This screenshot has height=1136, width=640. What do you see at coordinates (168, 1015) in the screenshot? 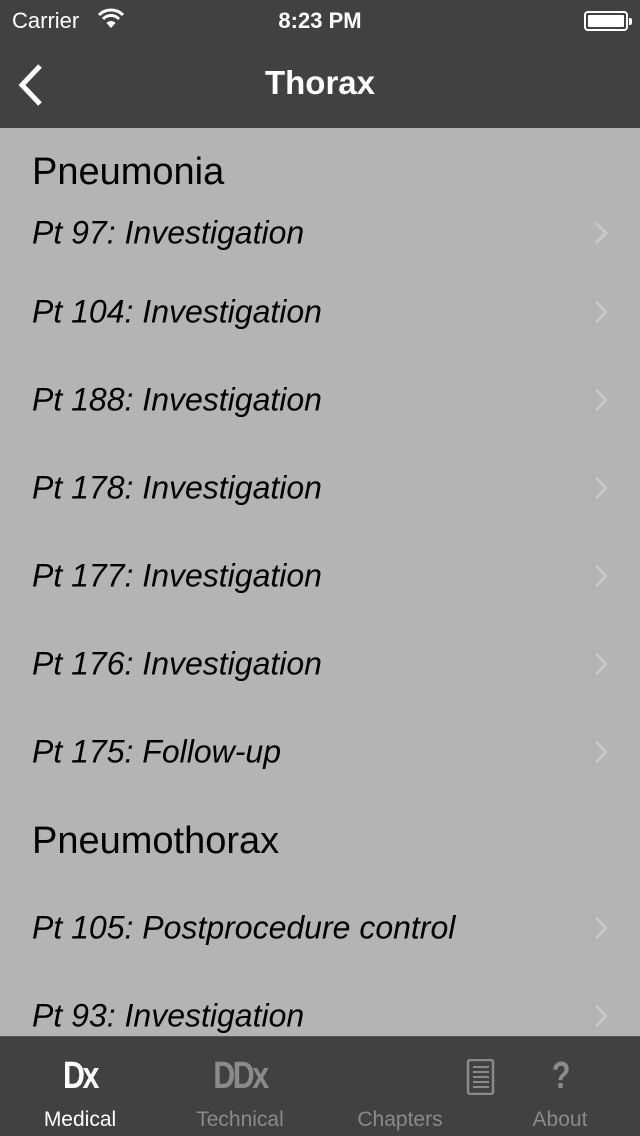
I see `list-item-label: Pt 93: Investigation` at bounding box center [168, 1015].